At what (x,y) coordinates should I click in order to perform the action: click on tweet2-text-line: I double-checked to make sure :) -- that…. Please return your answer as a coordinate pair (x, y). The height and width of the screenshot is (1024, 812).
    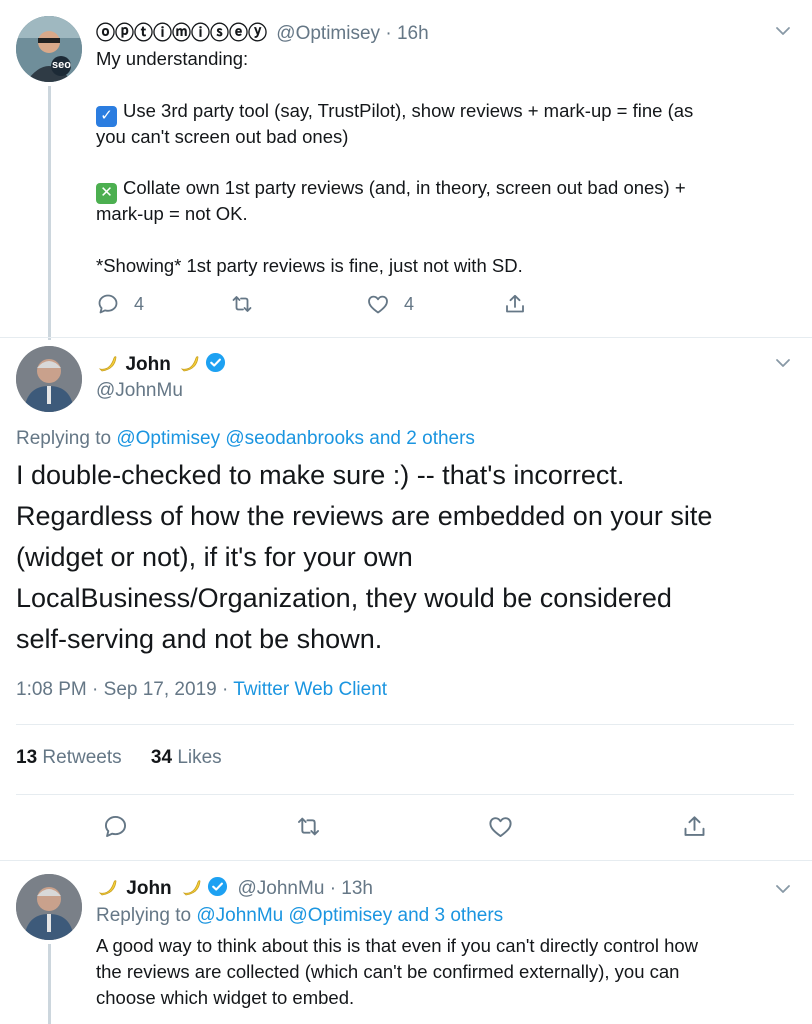
    Looking at the image, I should click on (320, 475).